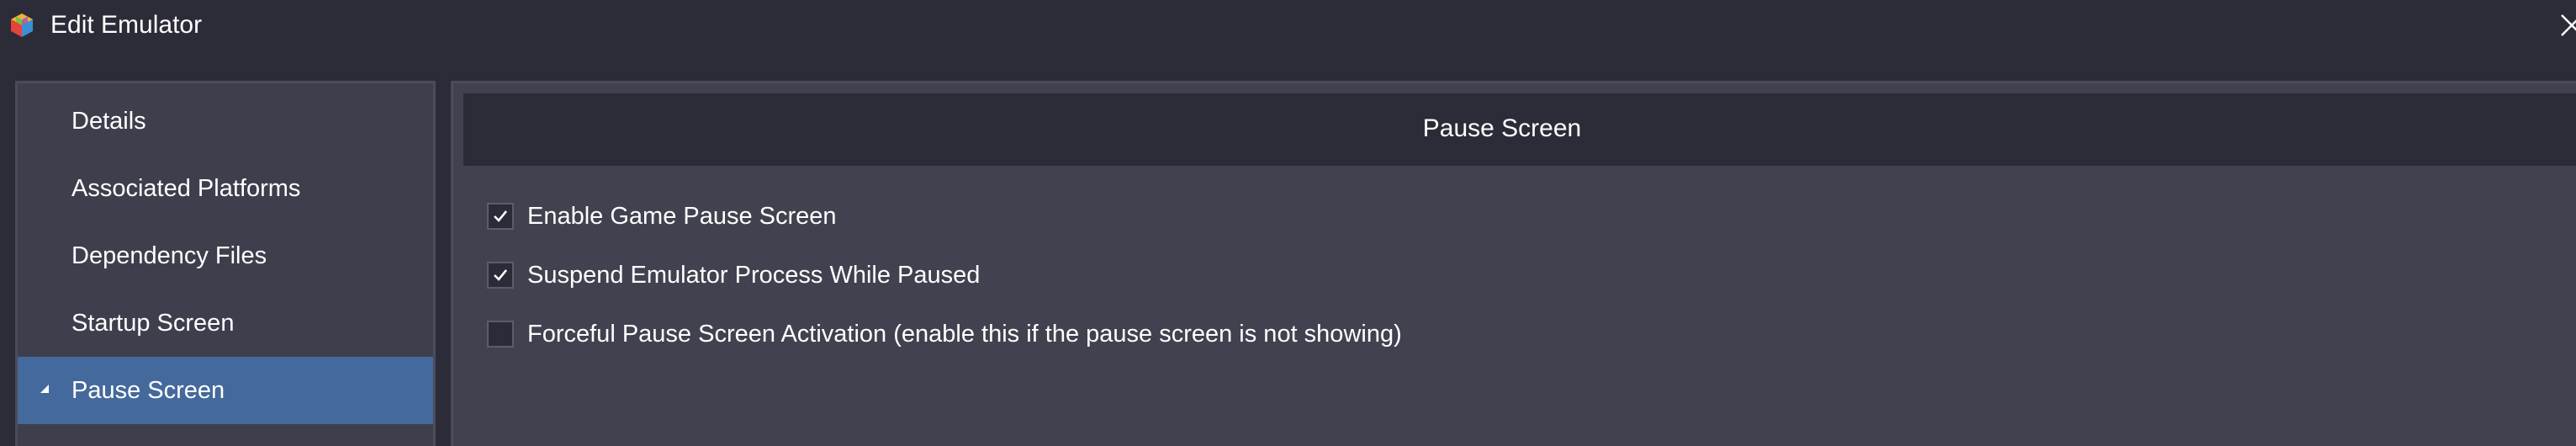 The height and width of the screenshot is (446, 2576). Describe the element at coordinates (225, 391) in the screenshot. I see `sidebar-item-pause-screen: Pause Screen` at that location.